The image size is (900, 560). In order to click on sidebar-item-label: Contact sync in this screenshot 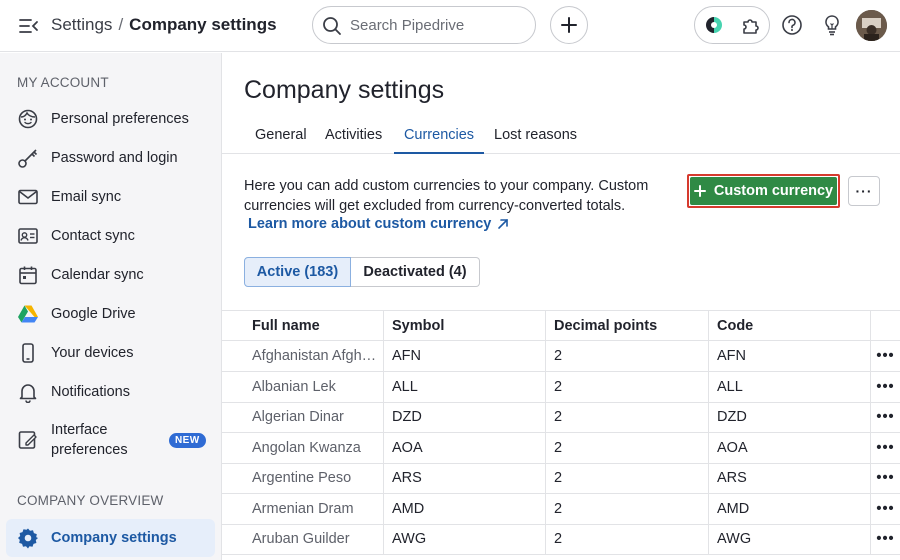, I will do `click(93, 236)`.